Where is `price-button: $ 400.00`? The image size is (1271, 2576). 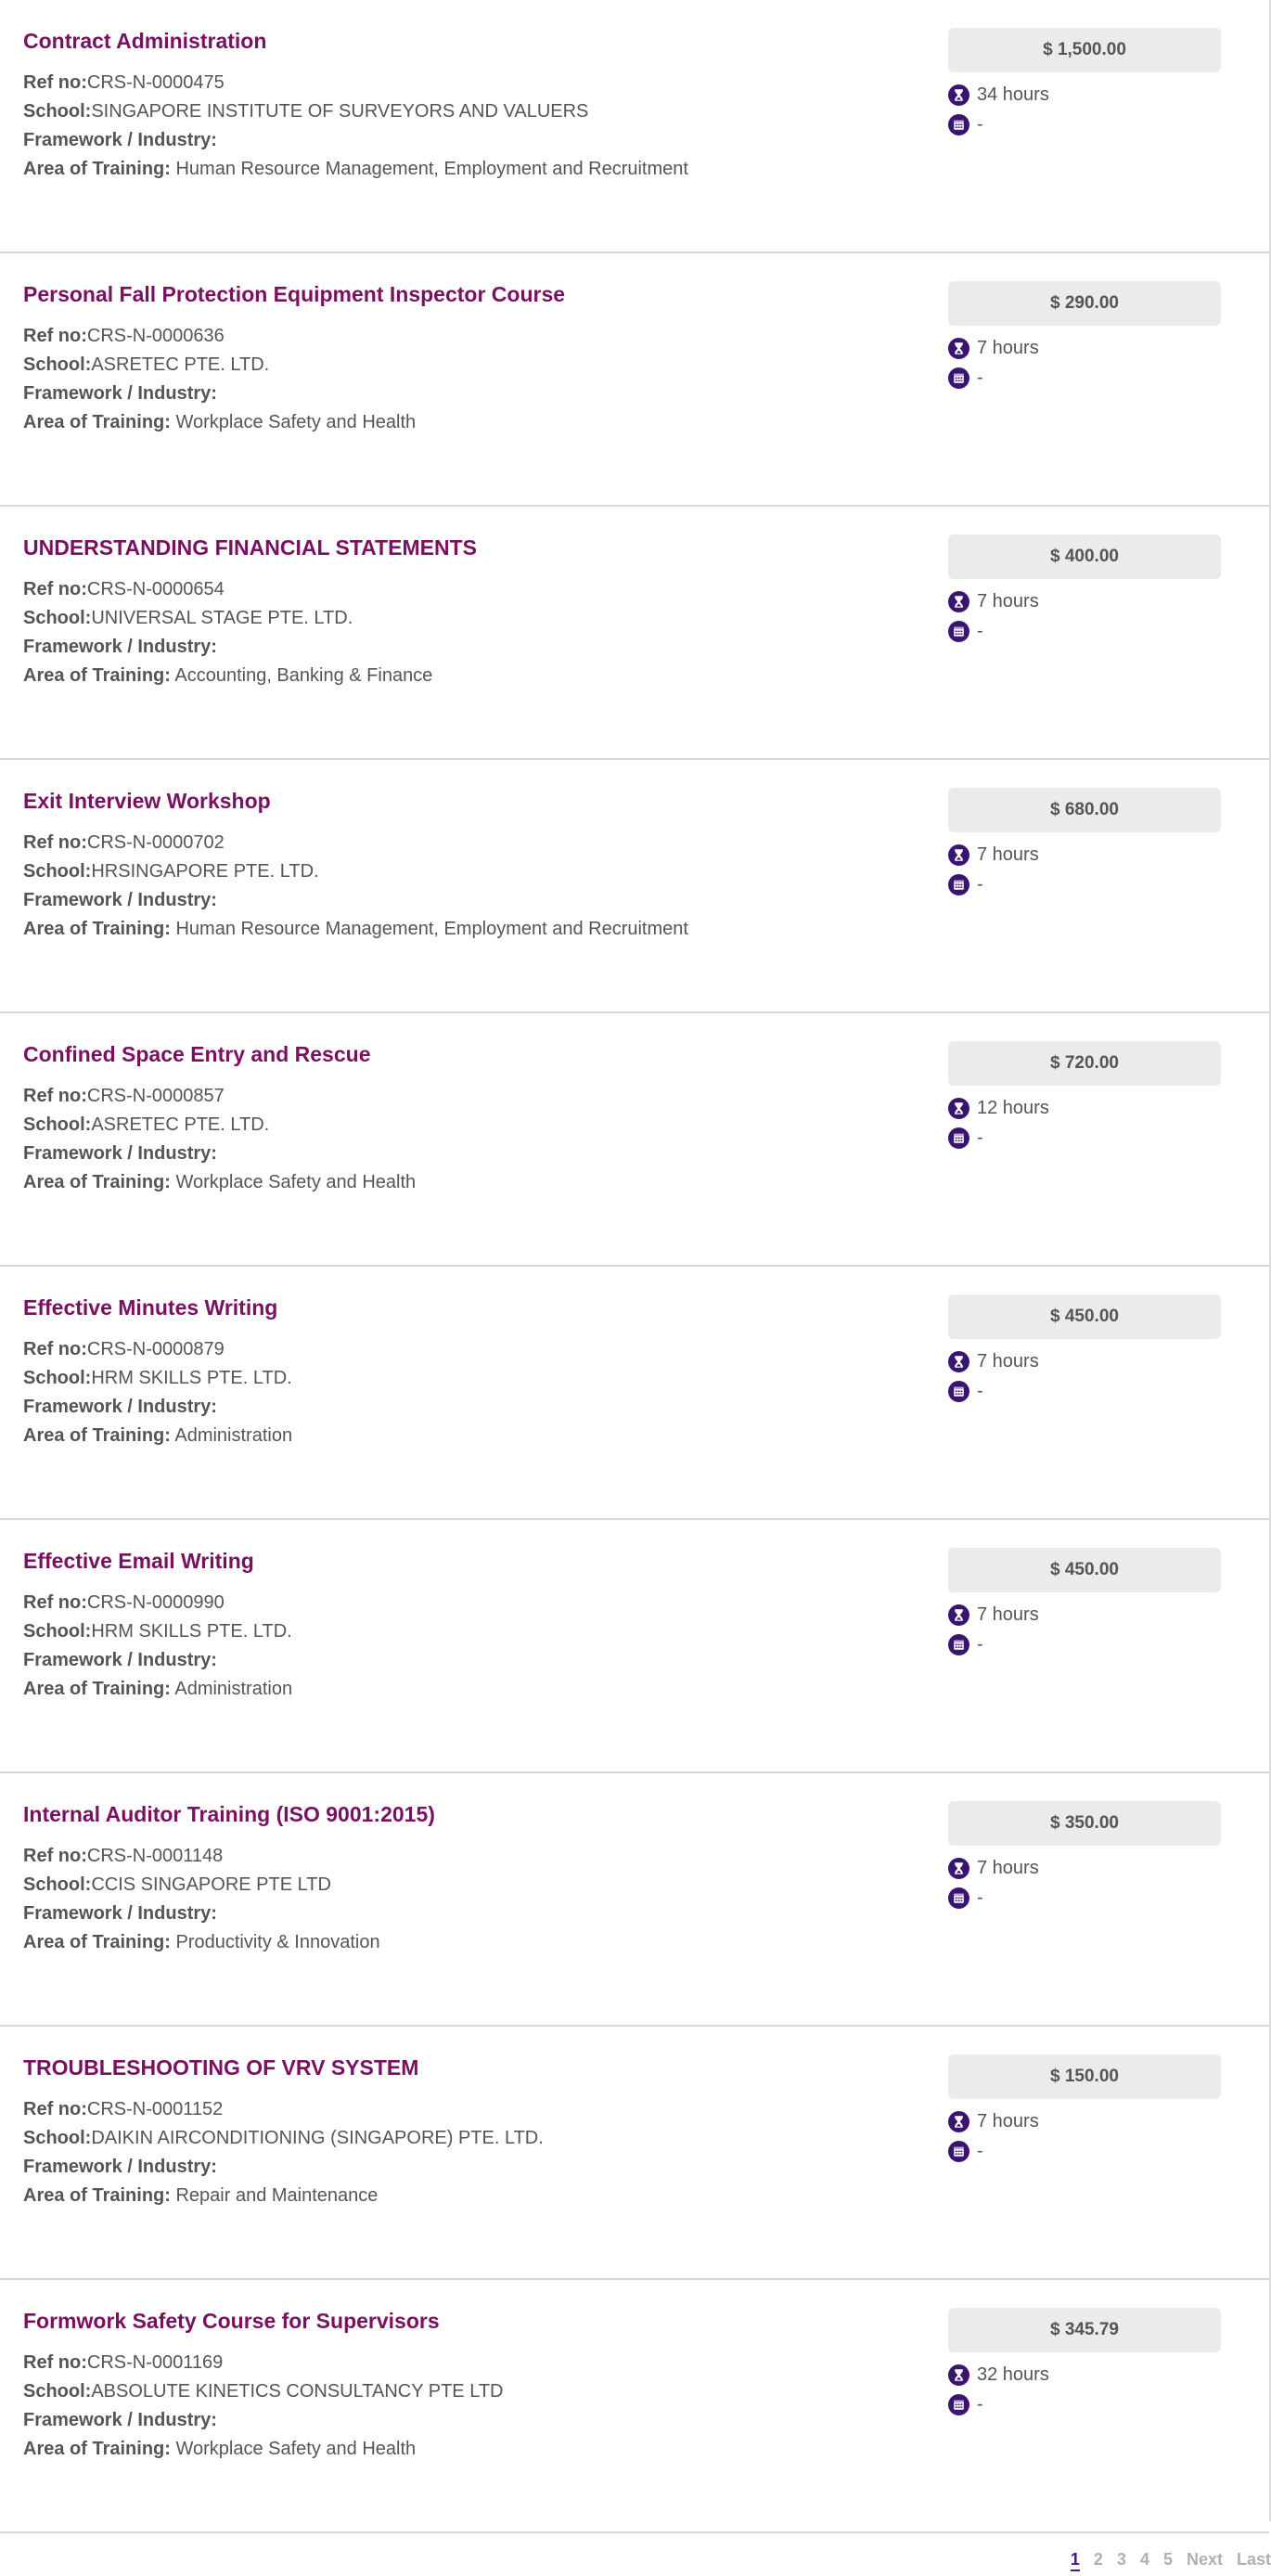 price-button: $ 400.00 is located at coordinates (1084, 557).